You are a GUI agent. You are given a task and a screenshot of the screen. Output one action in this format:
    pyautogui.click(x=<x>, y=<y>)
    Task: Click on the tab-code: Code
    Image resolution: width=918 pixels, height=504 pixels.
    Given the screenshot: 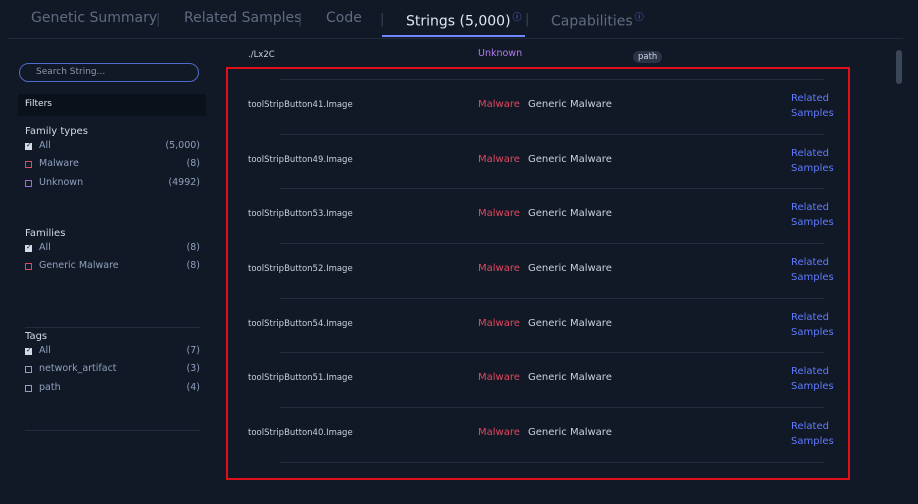 What is the action you would take?
    pyautogui.click(x=344, y=18)
    